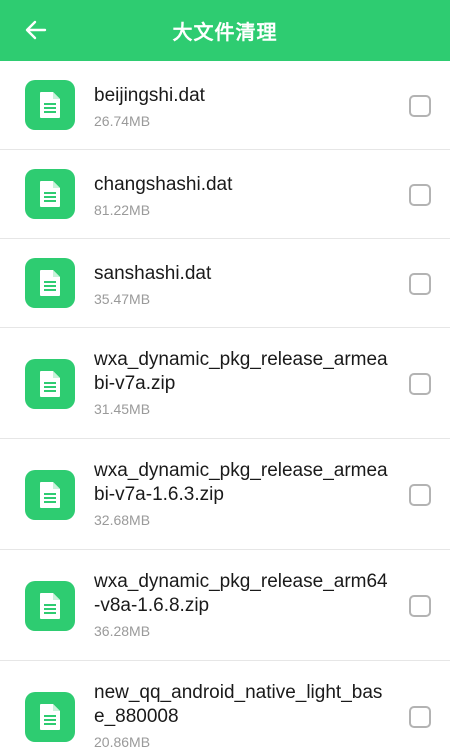  What do you see at coordinates (163, 184) in the screenshot?
I see `file-name: changshashi.dat` at bounding box center [163, 184].